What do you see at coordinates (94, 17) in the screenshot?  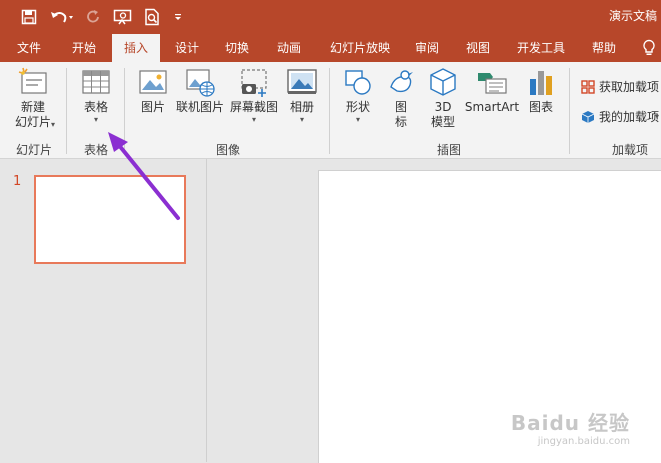 I see `redo-icon` at bounding box center [94, 17].